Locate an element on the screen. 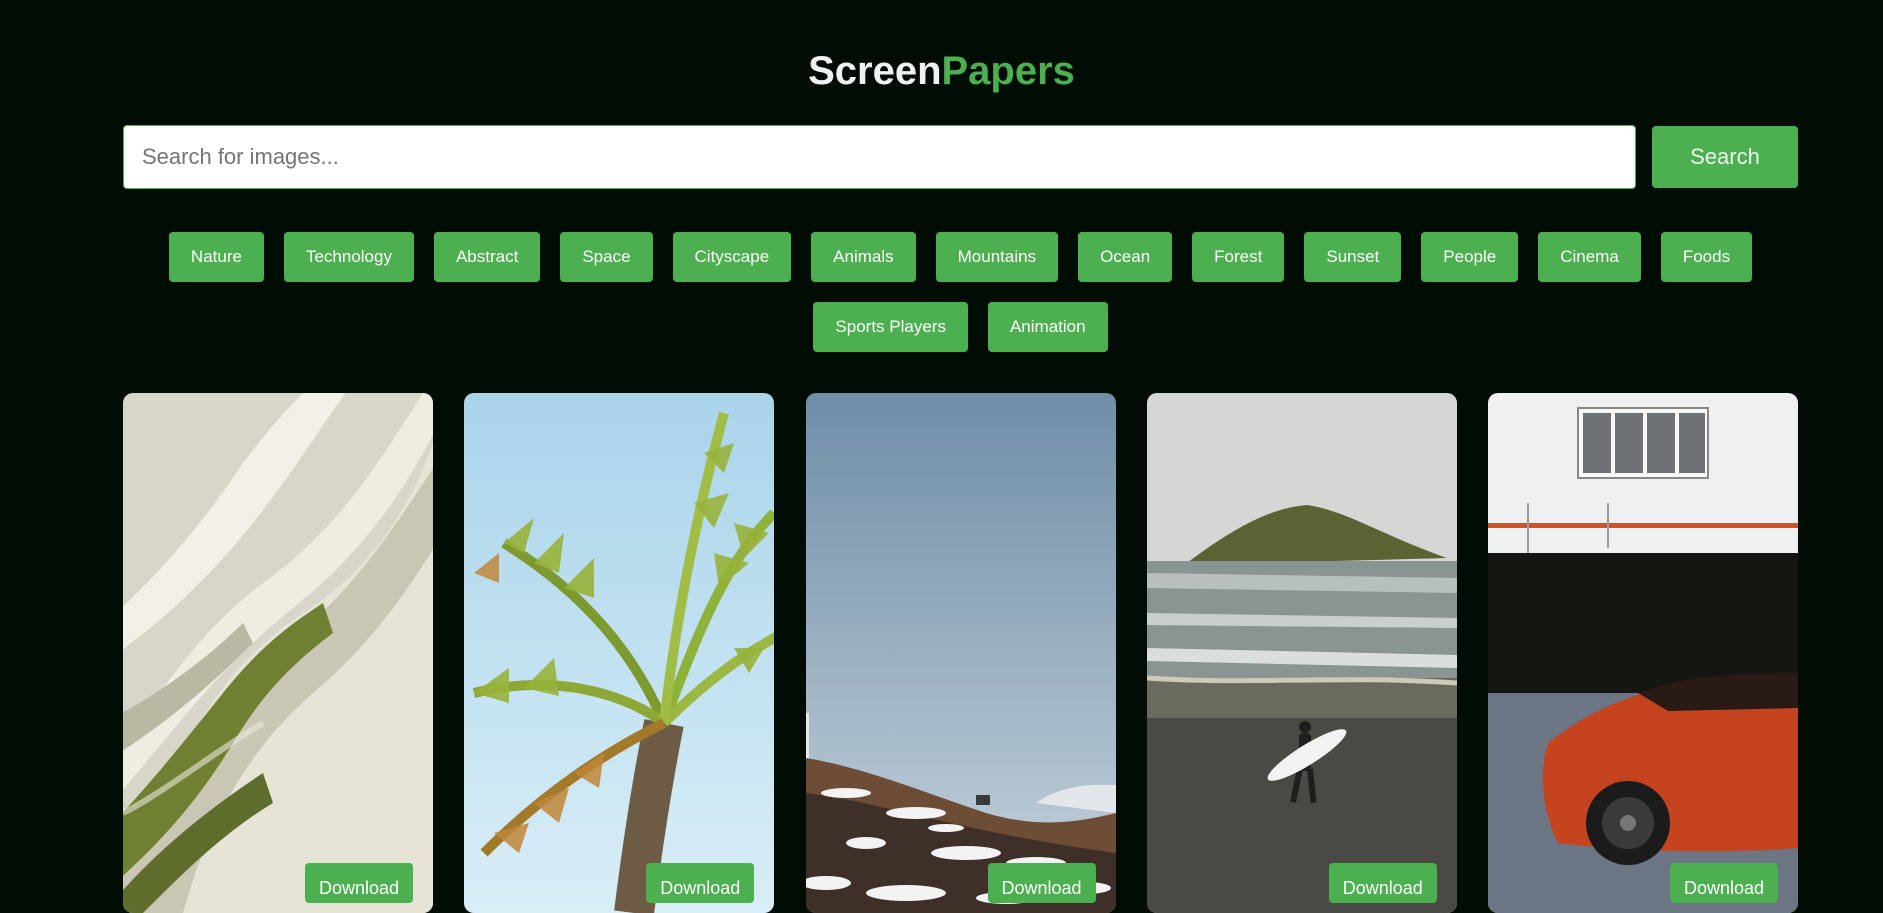 This screenshot has width=1883, height=913. category-button-cinema: Cinema is located at coordinates (1589, 257).